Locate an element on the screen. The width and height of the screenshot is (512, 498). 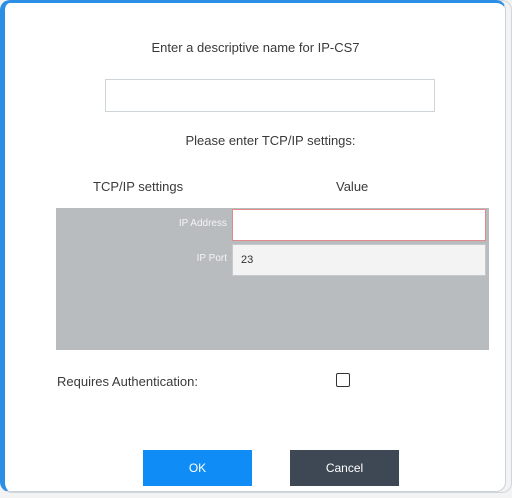
name-prompt-label: Enter a descriptive name for IP-CS7 is located at coordinates (255, 47).